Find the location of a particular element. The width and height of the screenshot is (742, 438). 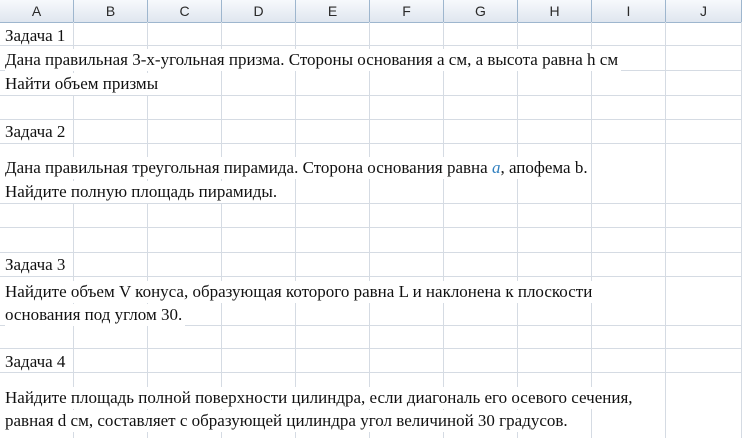

column-header-i: I is located at coordinates (629, 11).